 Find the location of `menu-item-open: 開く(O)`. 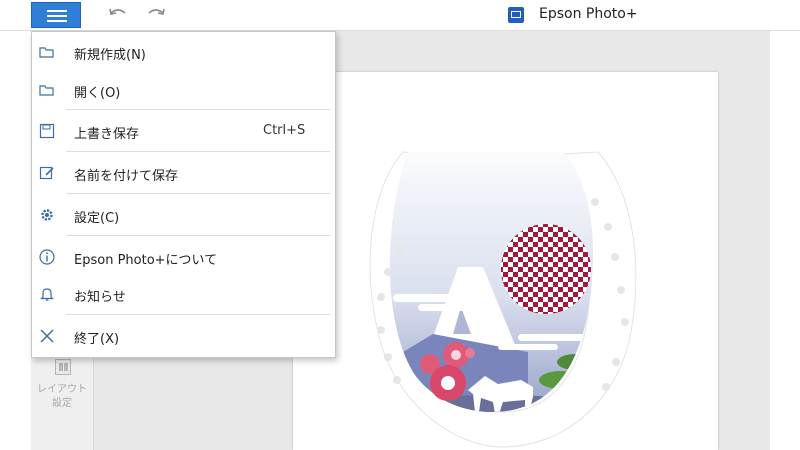

menu-item-open: 開く(O) is located at coordinates (183, 90).